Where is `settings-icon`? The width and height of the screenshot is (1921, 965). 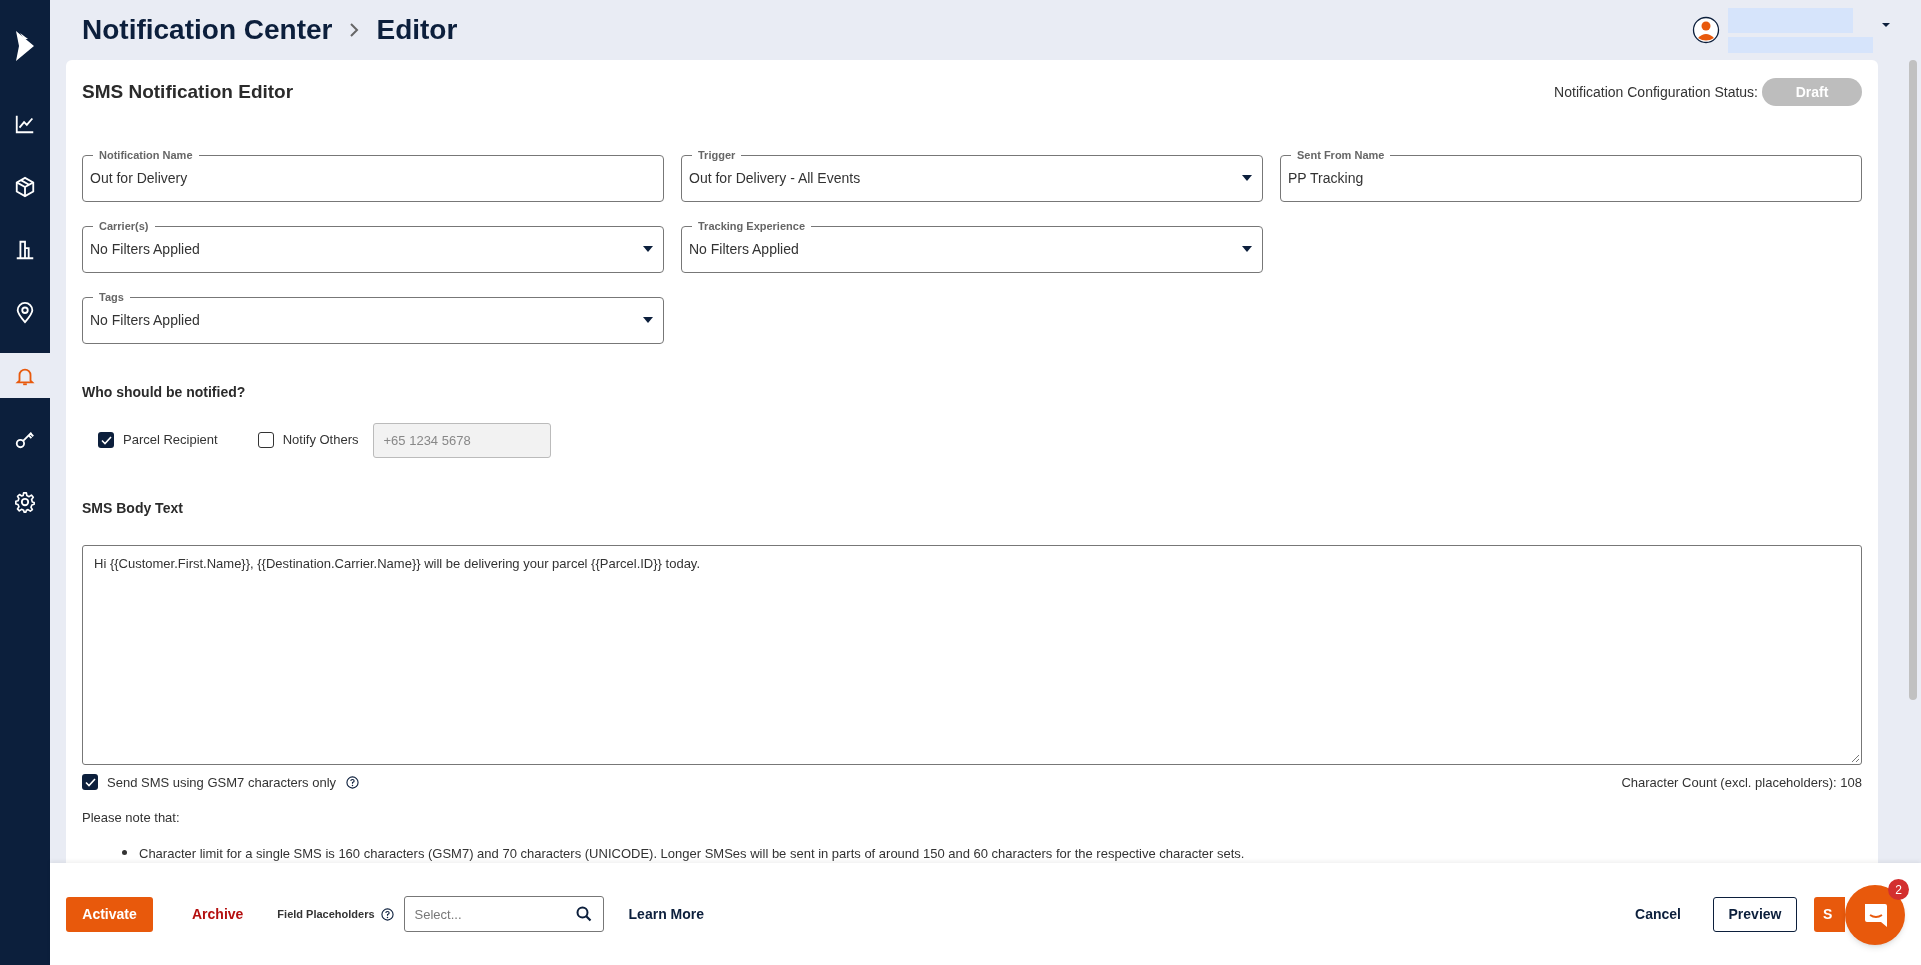
settings-icon is located at coordinates (25, 501).